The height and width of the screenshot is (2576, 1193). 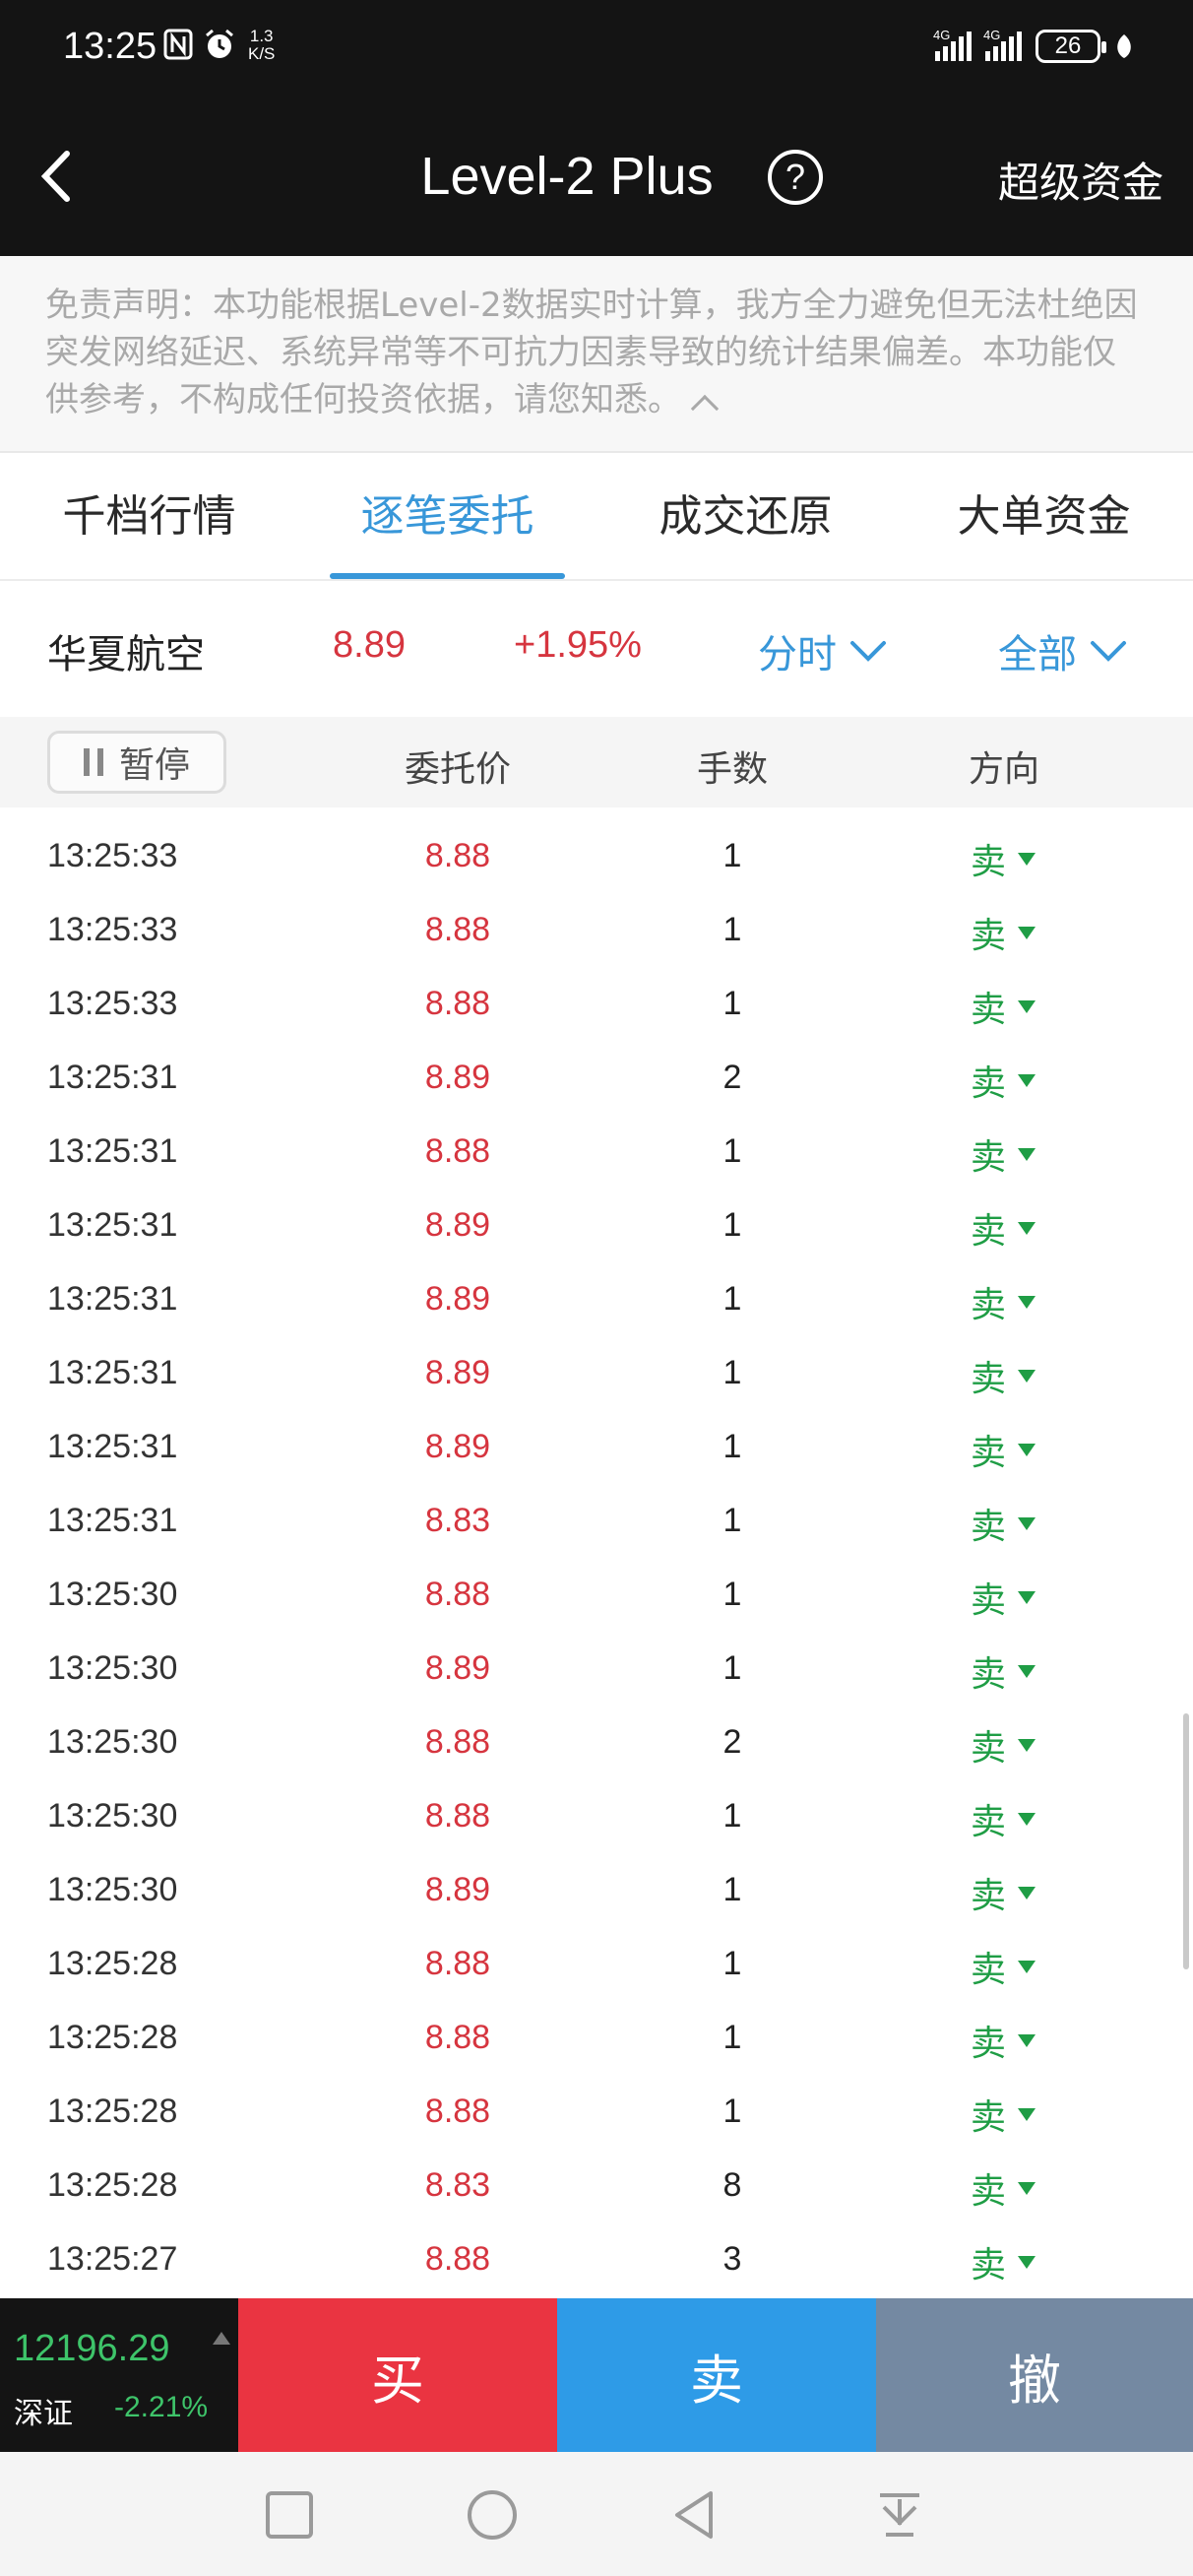 What do you see at coordinates (1063, 650) in the screenshot?
I see `filter-dropdown: 全部` at bounding box center [1063, 650].